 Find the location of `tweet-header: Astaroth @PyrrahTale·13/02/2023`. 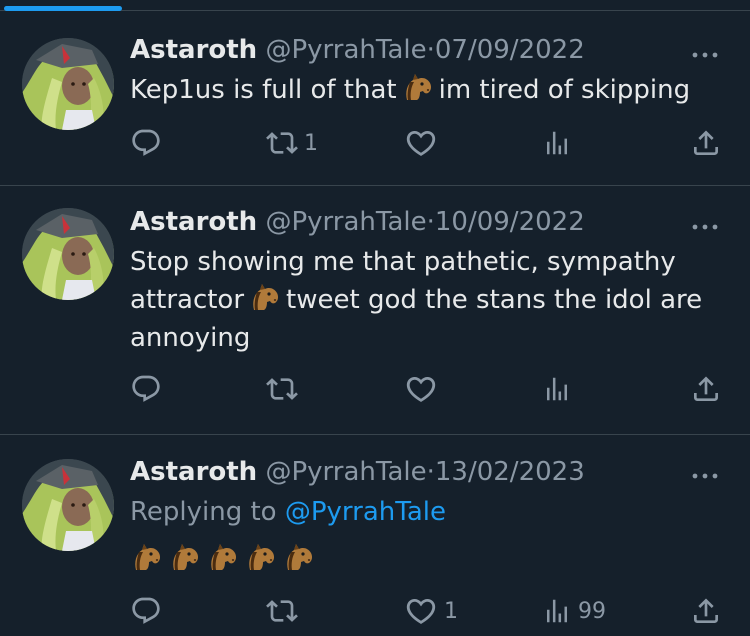

tweet-header: Astaroth @PyrrahTale·13/02/2023 is located at coordinates (357, 472).